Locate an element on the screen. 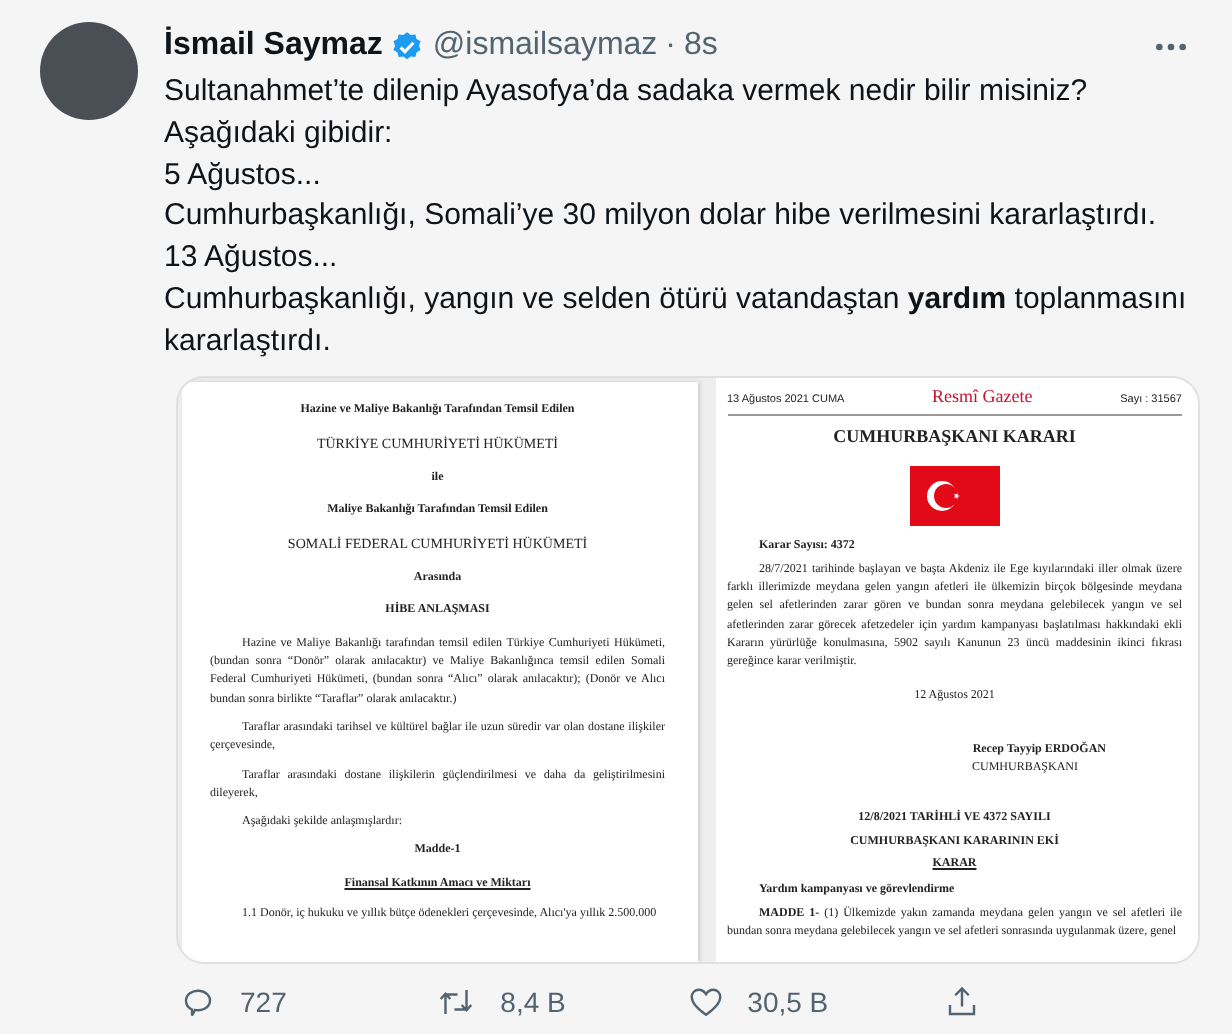 The image size is (1232, 1034). action-count: 30,5 B is located at coordinates (788, 1001).